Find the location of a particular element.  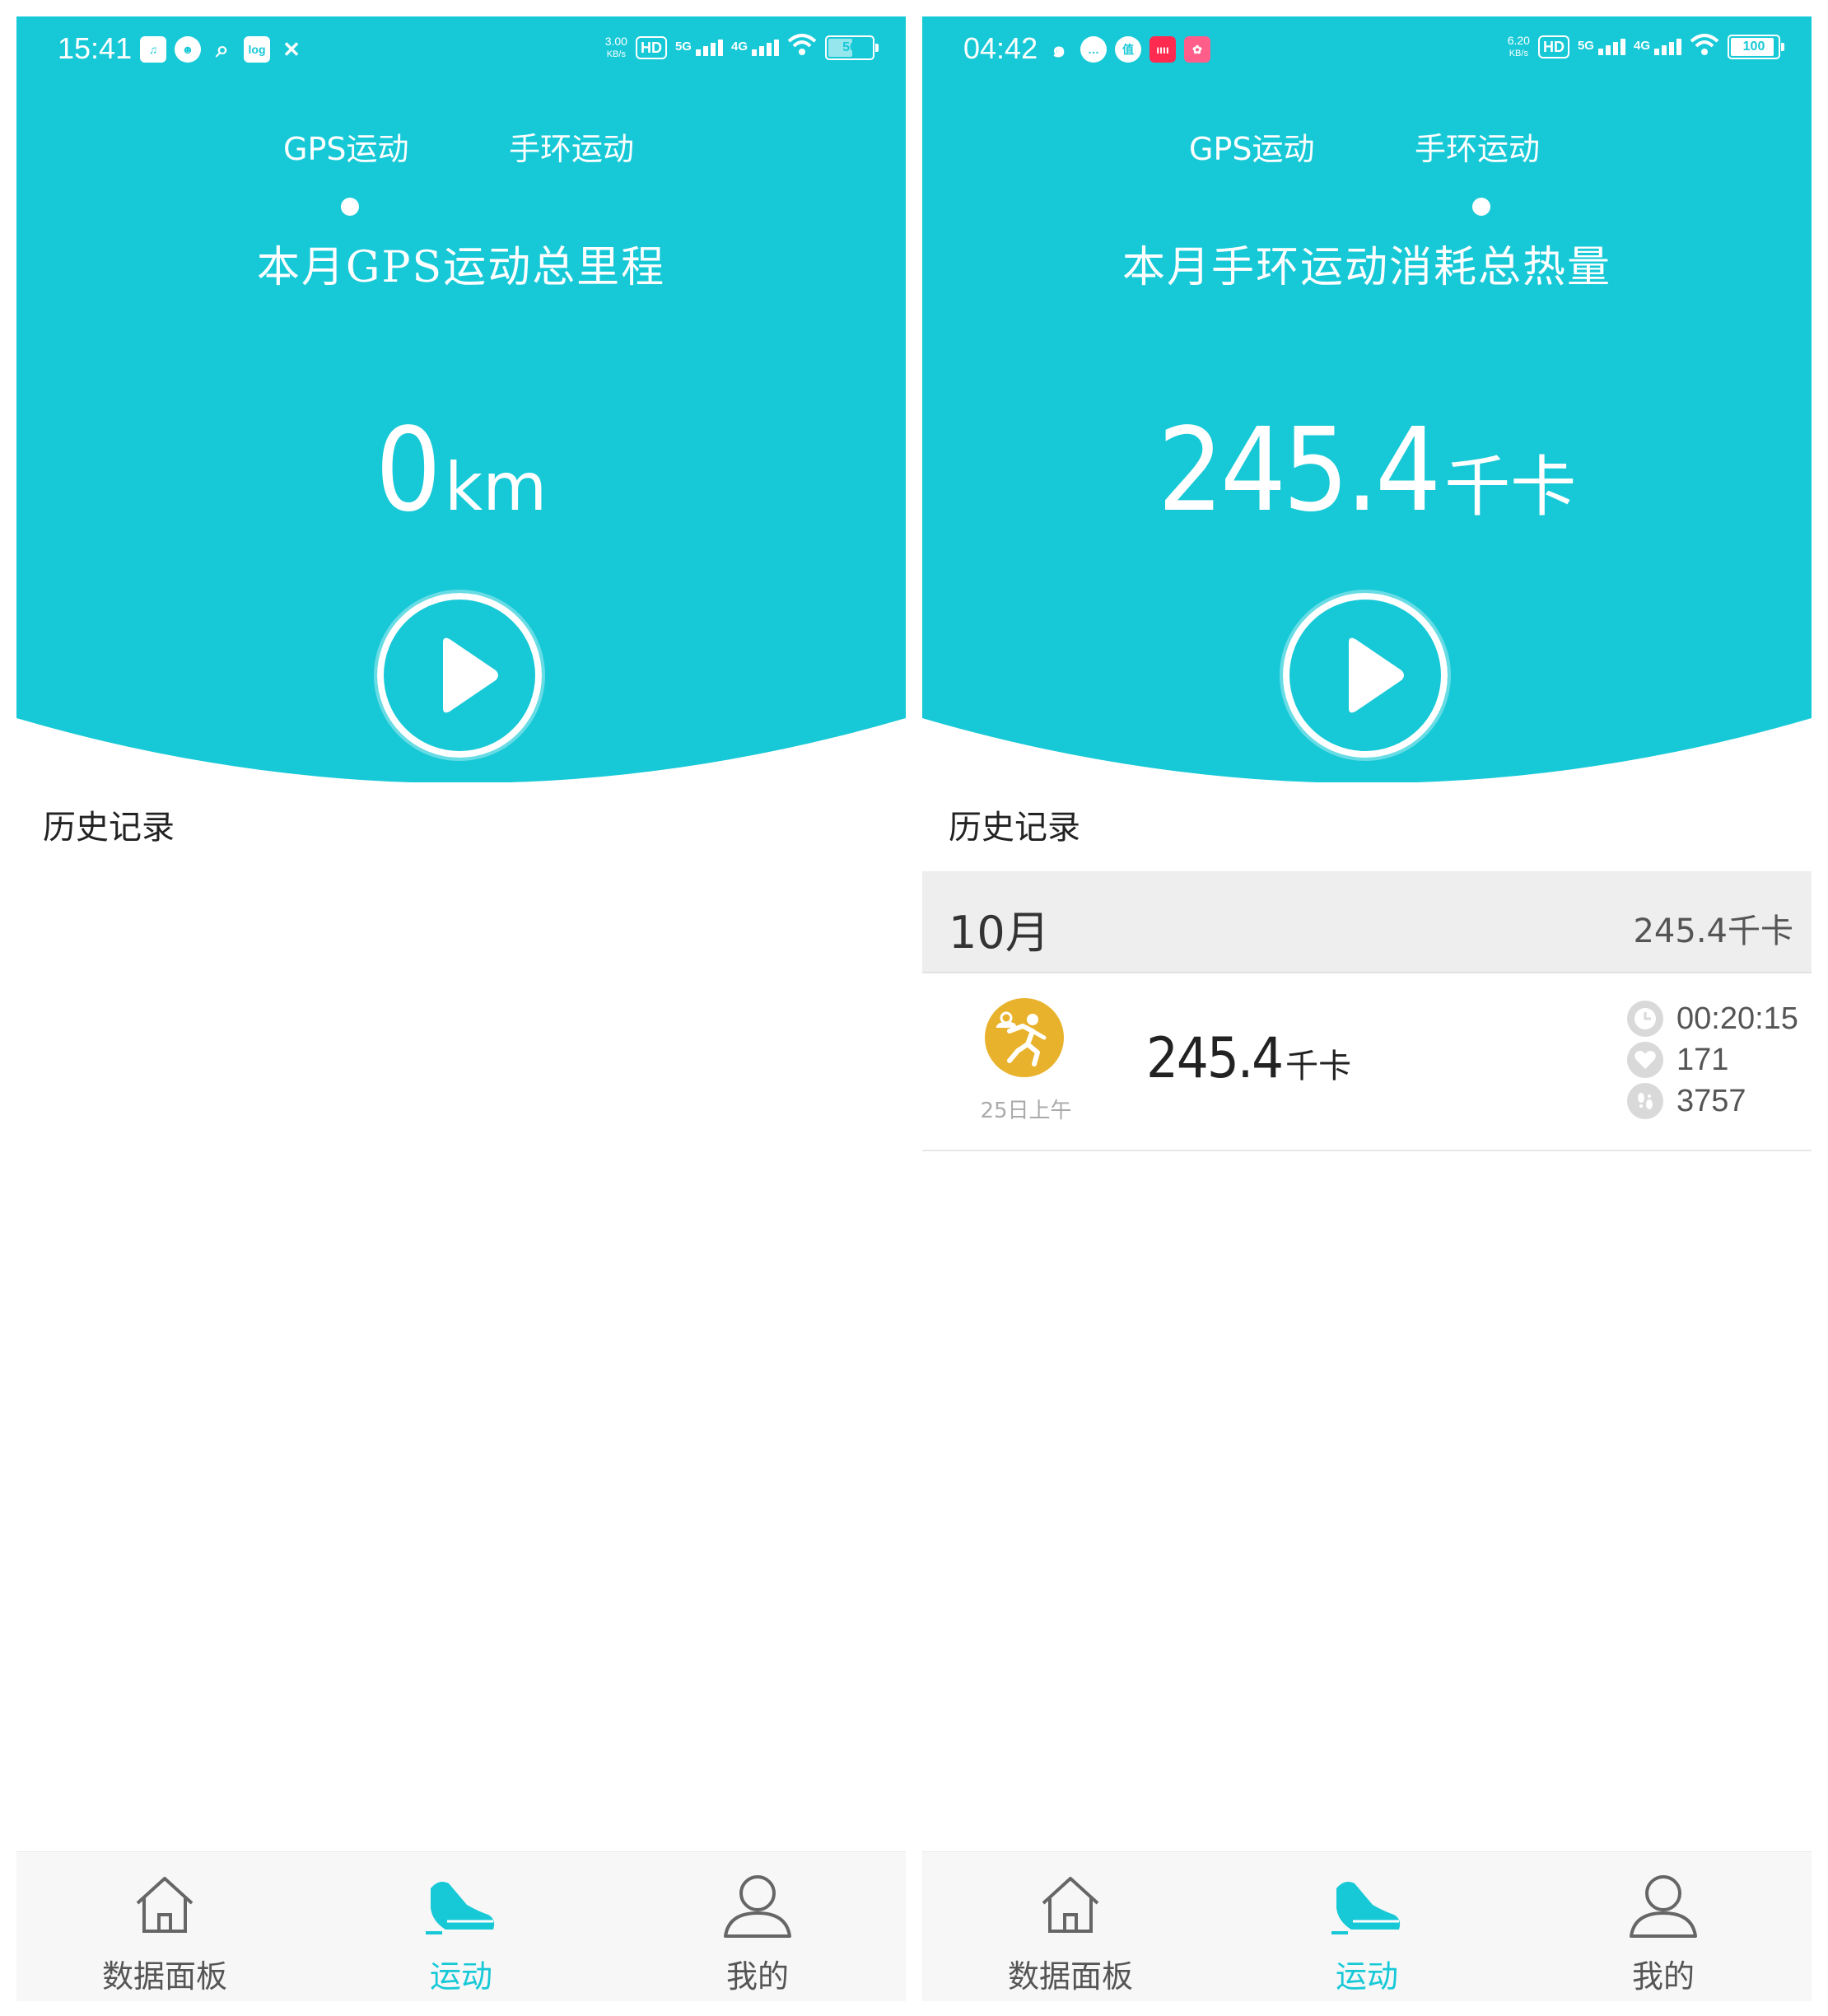

record-calories-value: 245.4 is located at coordinates (1215, 1058).